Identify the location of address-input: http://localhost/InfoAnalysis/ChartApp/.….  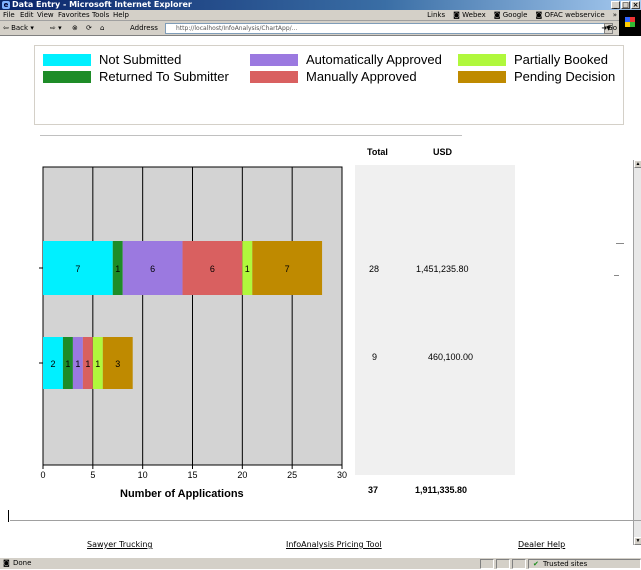
(385, 28).